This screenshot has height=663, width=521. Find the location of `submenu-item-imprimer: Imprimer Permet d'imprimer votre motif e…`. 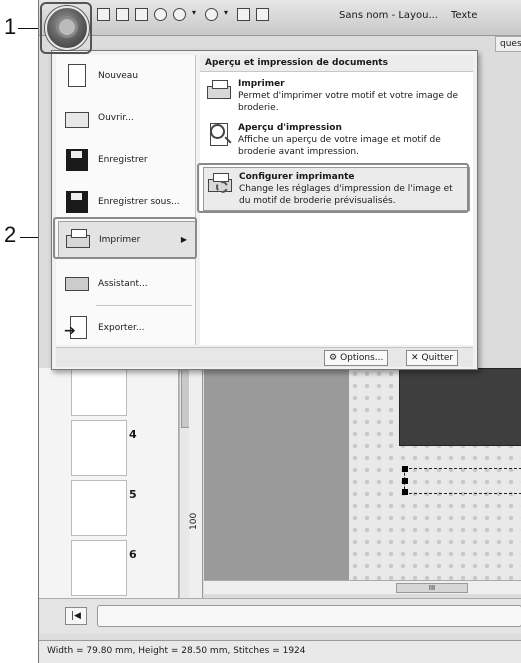

submenu-item-imprimer: Imprimer Permet d'imprimer votre motif e… is located at coordinates (336, 96).